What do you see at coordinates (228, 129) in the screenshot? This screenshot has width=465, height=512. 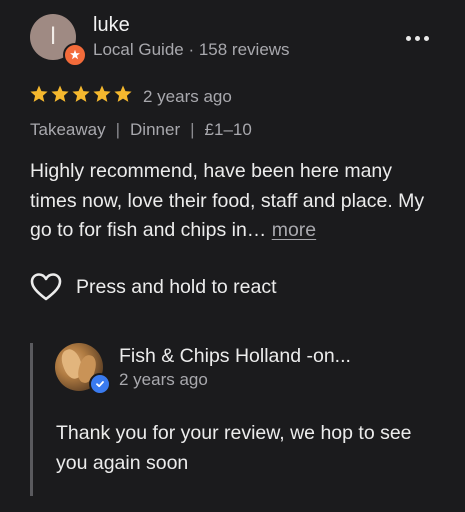 I see `tag-price: £1–10` at bounding box center [228, 129].